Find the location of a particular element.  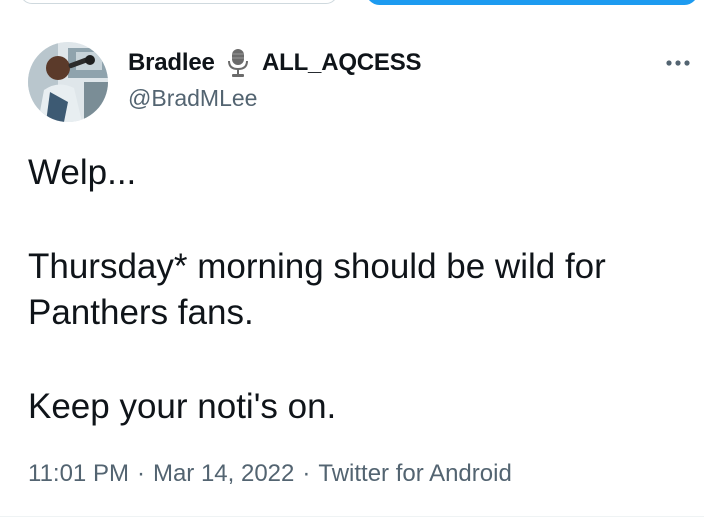

top-primary-button is located at coordinates (532, 2).